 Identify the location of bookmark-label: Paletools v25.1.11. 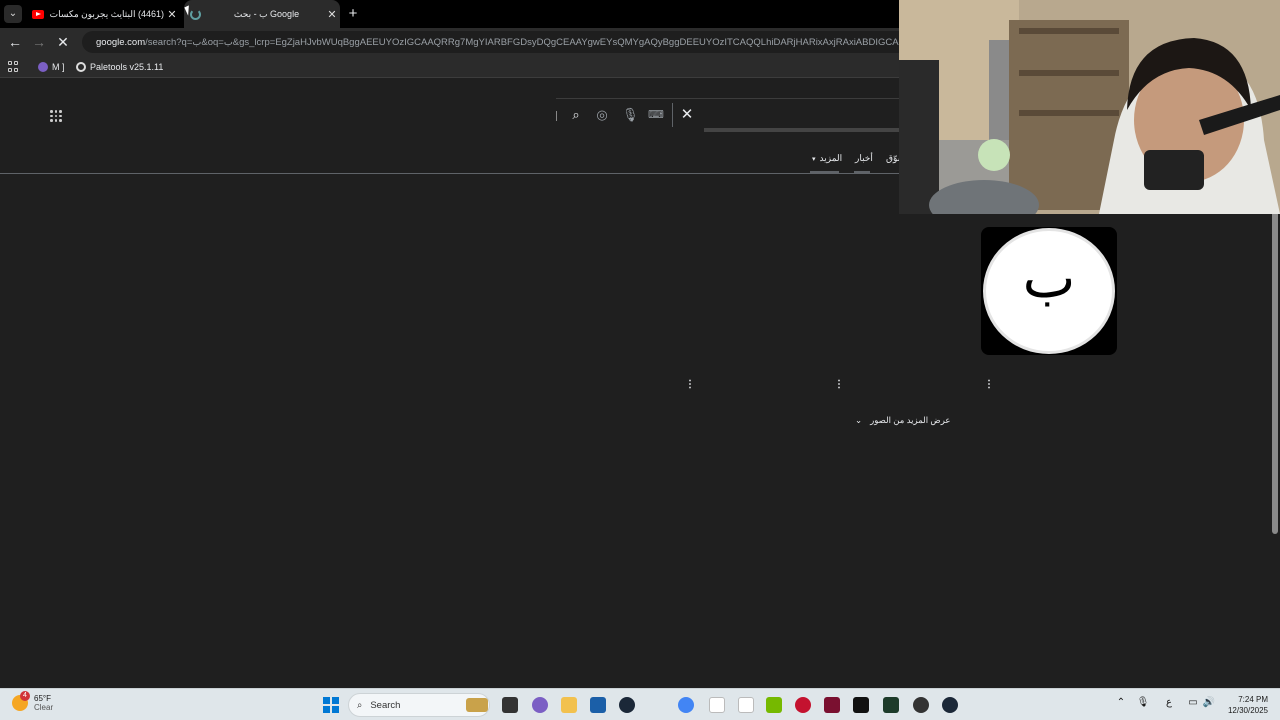
(127, 67).